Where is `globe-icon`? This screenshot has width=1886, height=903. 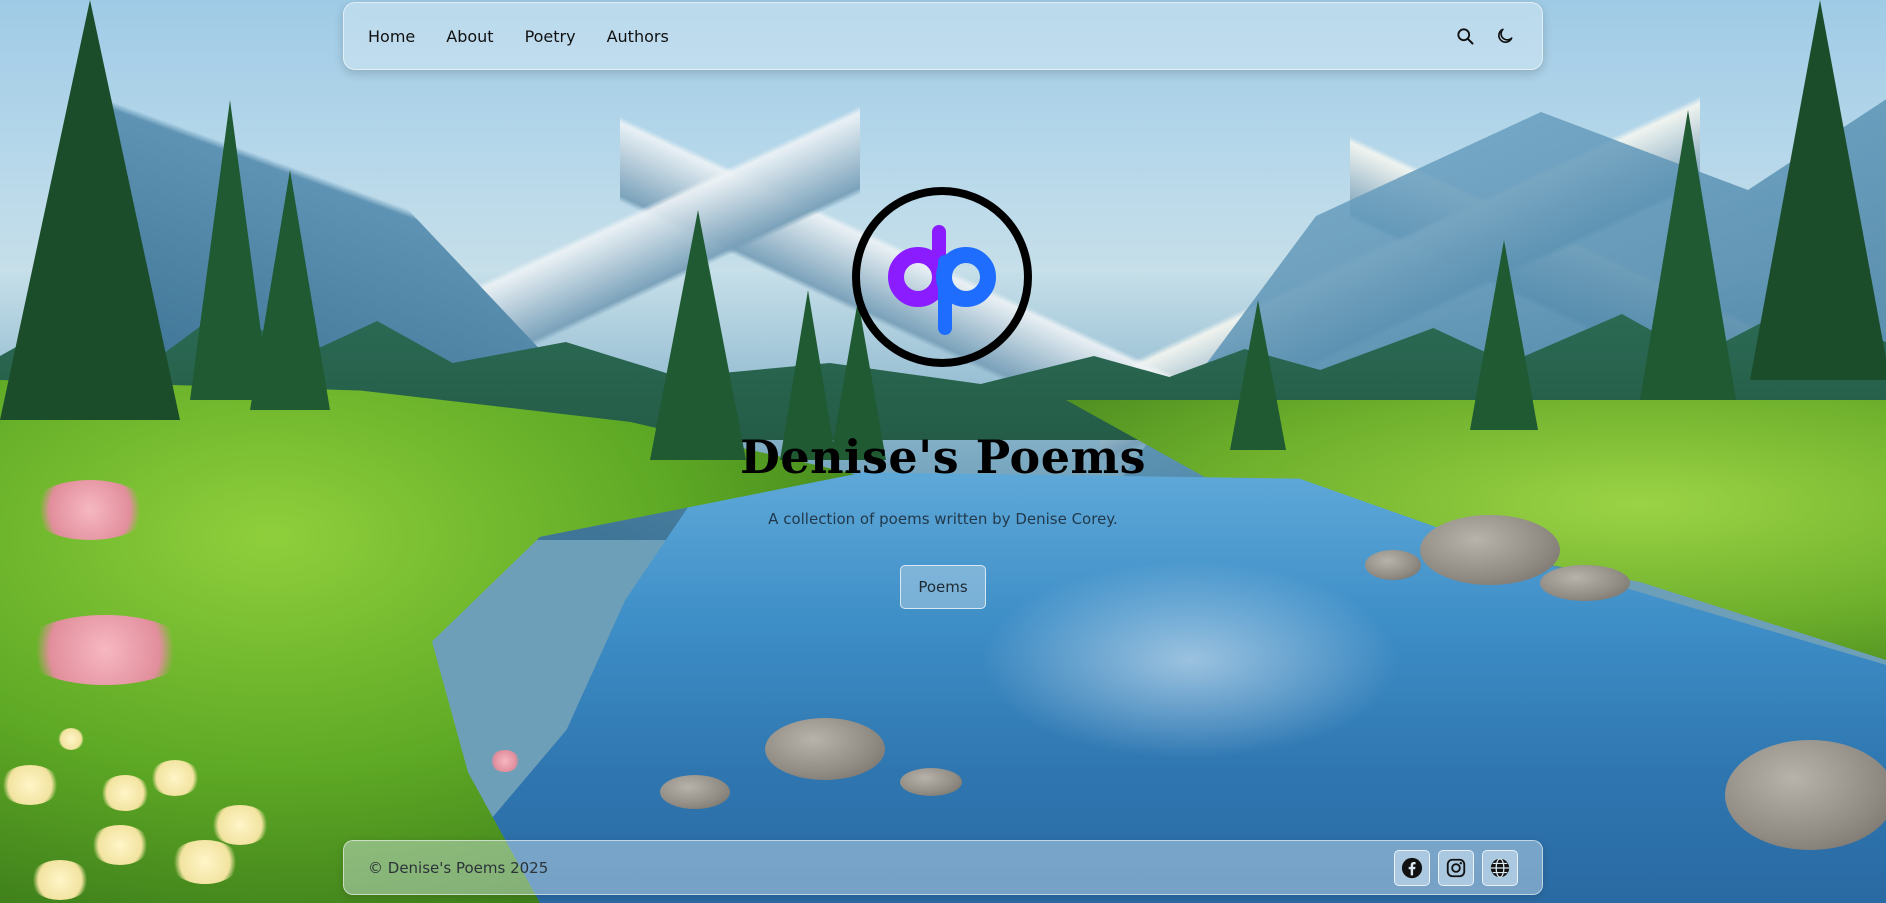 globe-icon is located at coordinates (1500, 867).